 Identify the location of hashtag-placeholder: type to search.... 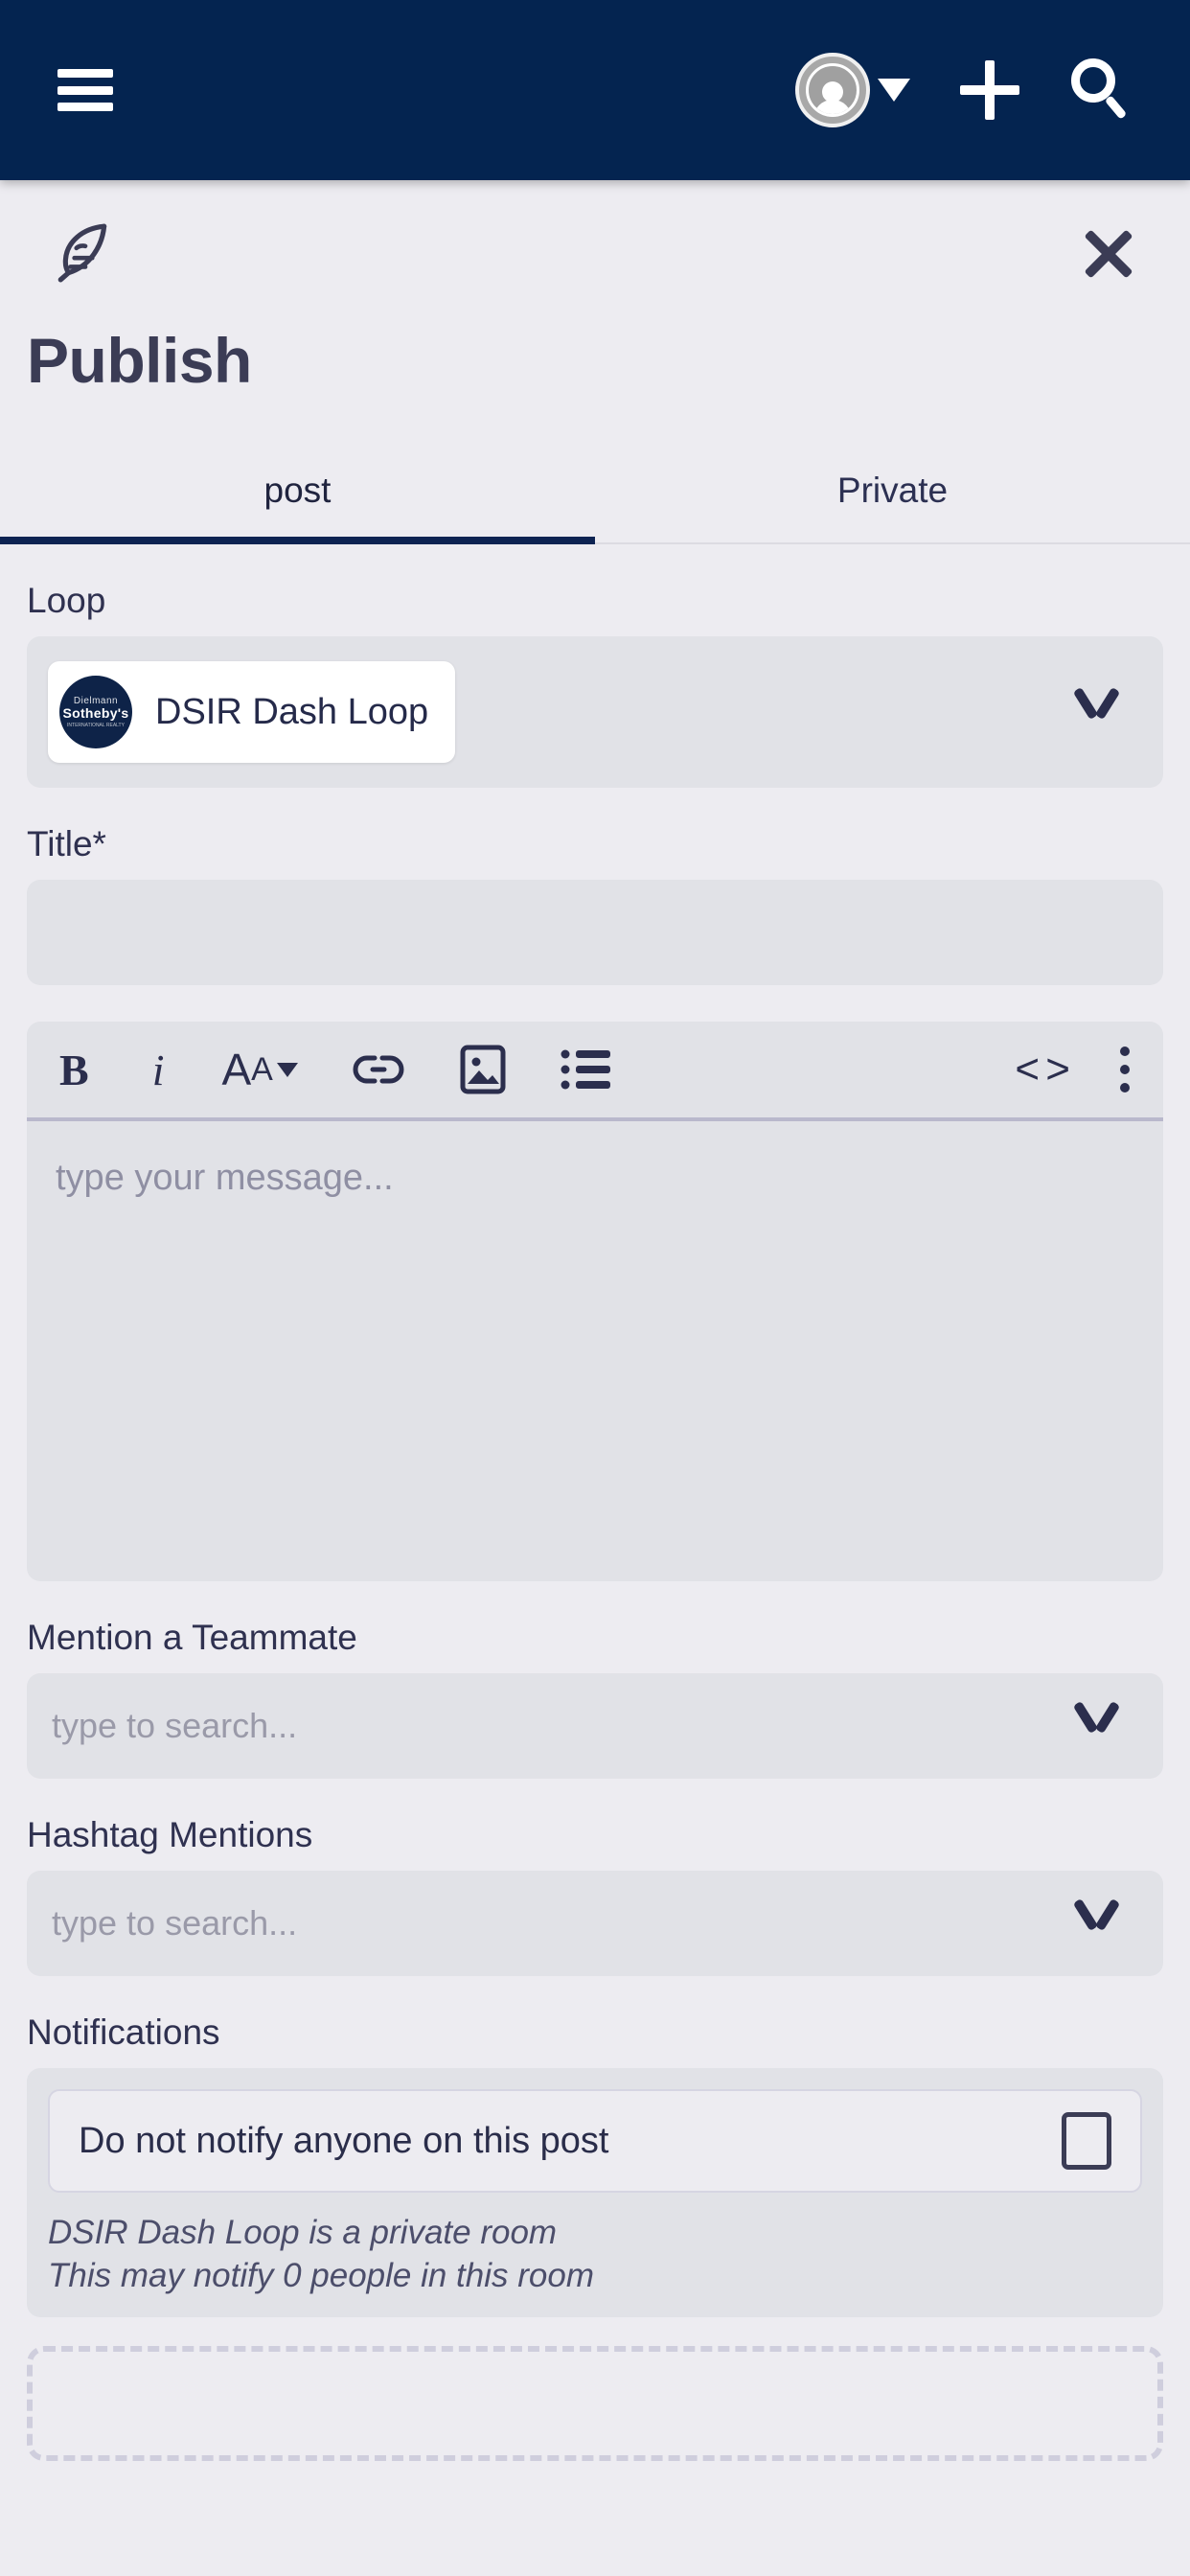
(175, 1923).